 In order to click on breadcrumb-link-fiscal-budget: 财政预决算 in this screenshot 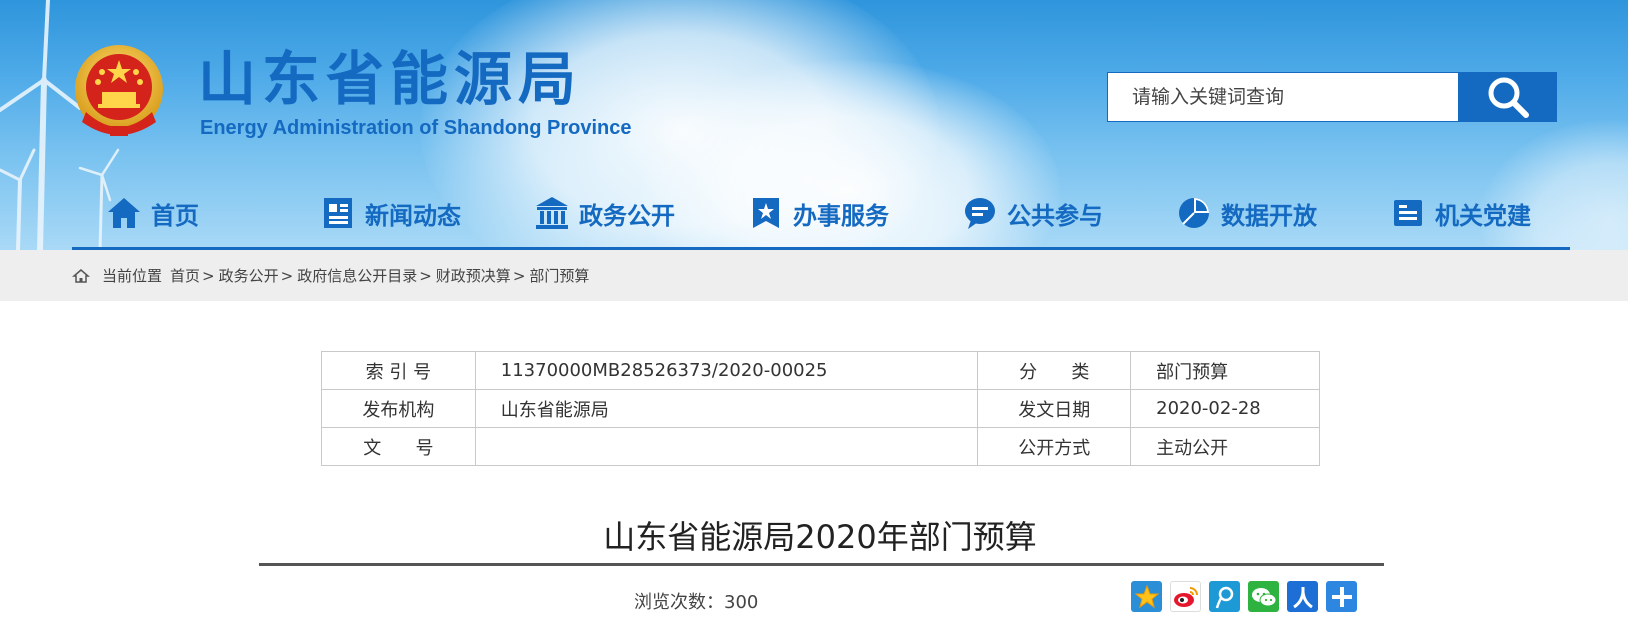, I will do `click(473, 275)`.